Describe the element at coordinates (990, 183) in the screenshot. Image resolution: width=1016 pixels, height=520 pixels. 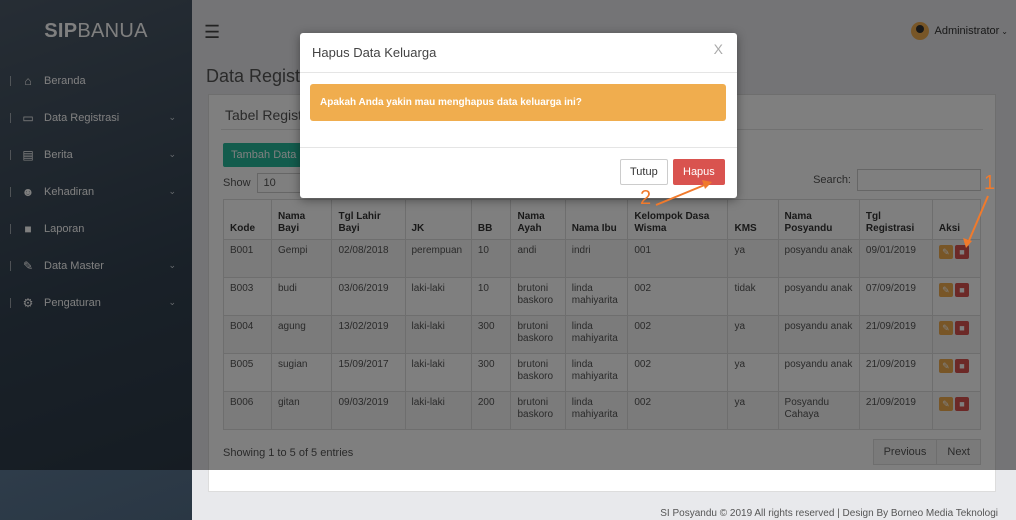
I see `annotation-label-1: 1` at that location.